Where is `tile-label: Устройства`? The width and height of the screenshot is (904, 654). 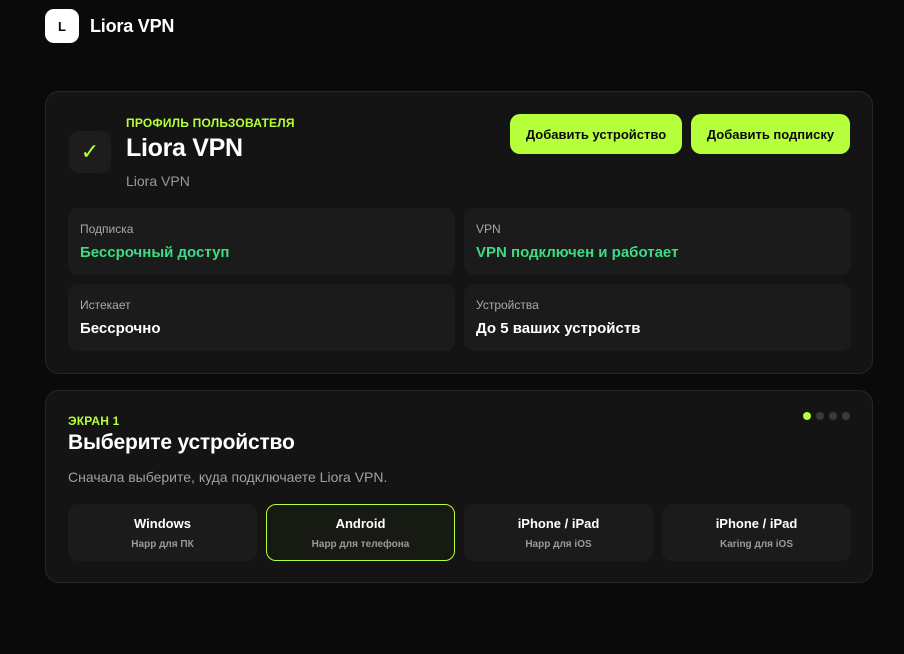
tile-label: Устройства is located at coordinates (507, 305).